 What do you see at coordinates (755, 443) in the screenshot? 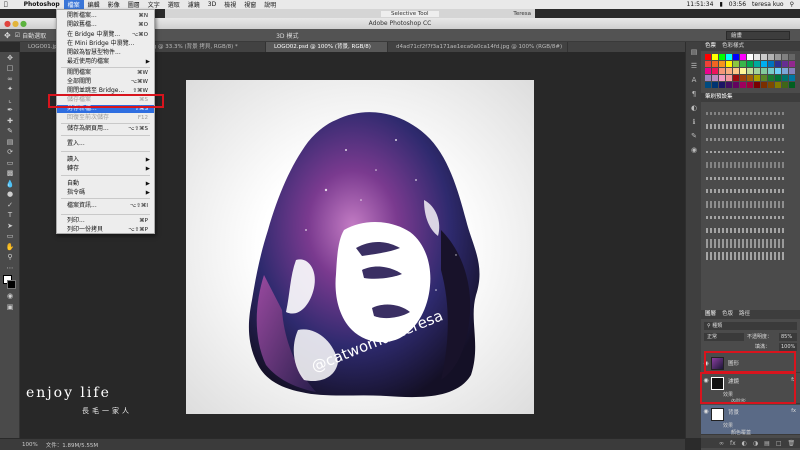
I see `adjustment-icon: ◑` at bounding box center [755, 443].